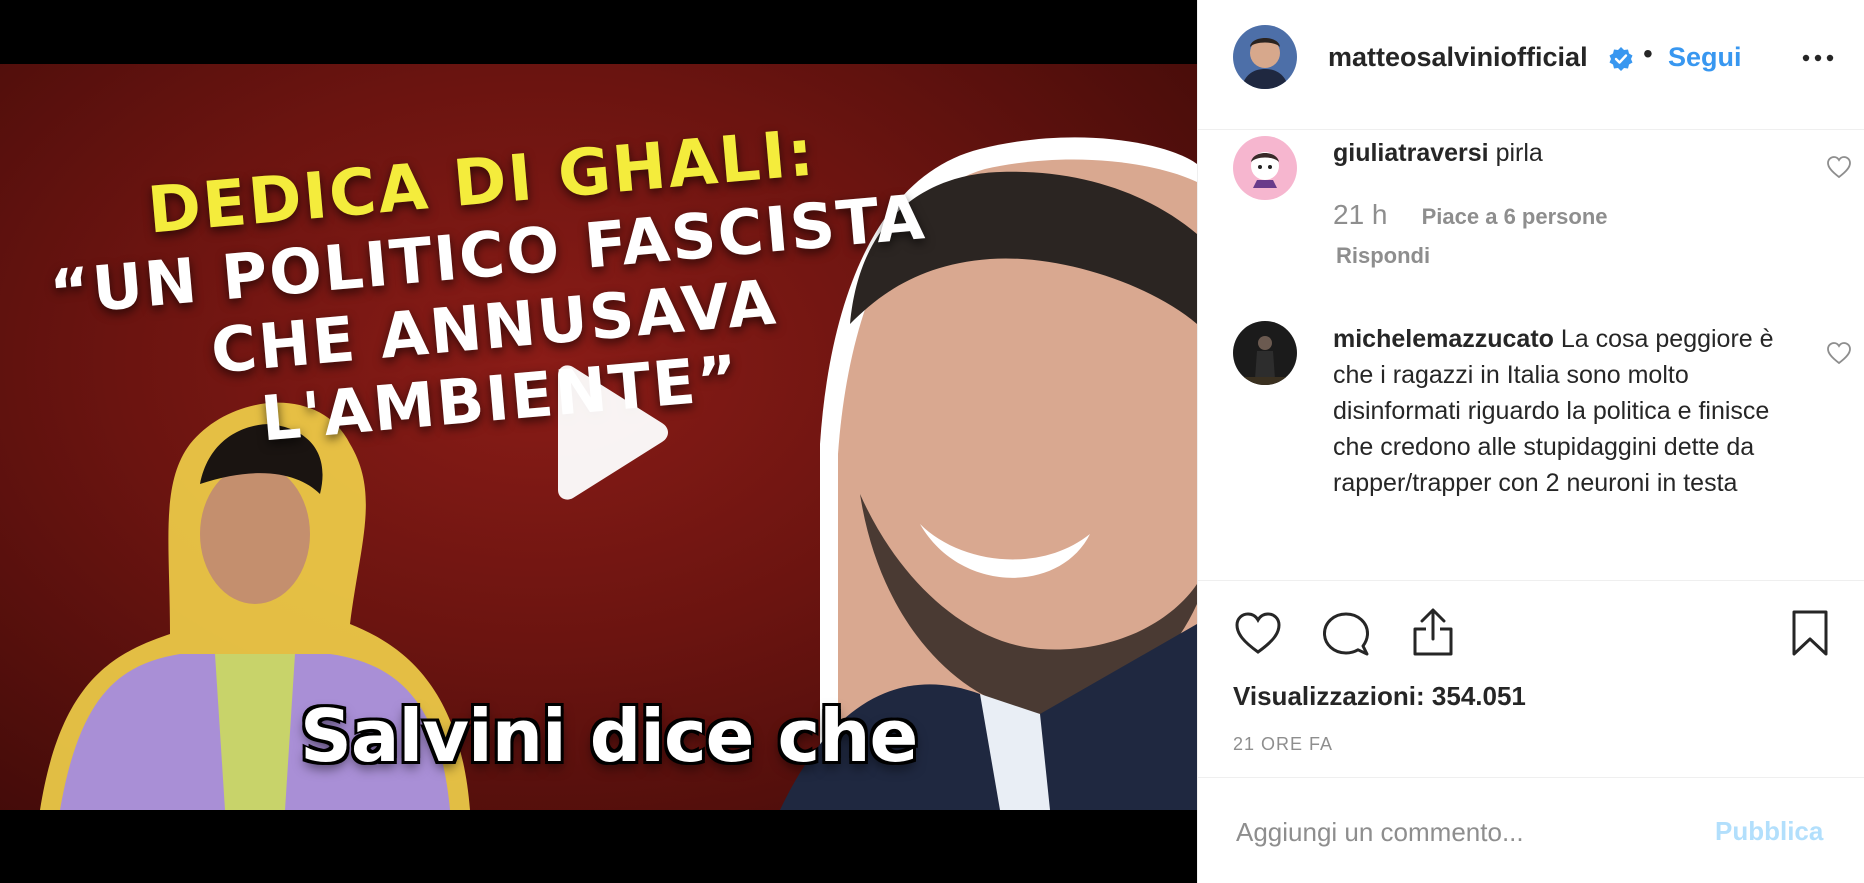 The image size is (1864, 883). What do you see at coordinates (1283, 744) in the screenshot?
I see `post-timestamp: 21 ORE FA` at bounding box center [1283, 744].